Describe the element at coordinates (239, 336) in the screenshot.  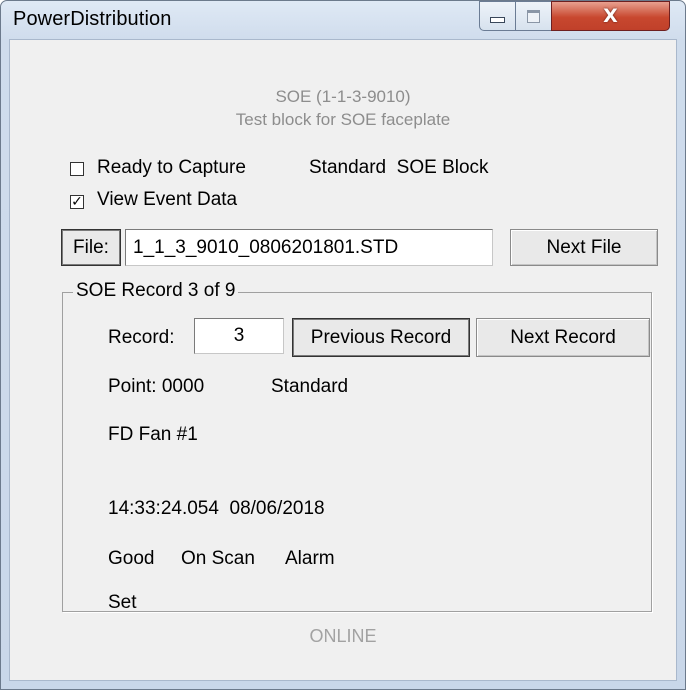
I see `record-number-input: 3` at that location.